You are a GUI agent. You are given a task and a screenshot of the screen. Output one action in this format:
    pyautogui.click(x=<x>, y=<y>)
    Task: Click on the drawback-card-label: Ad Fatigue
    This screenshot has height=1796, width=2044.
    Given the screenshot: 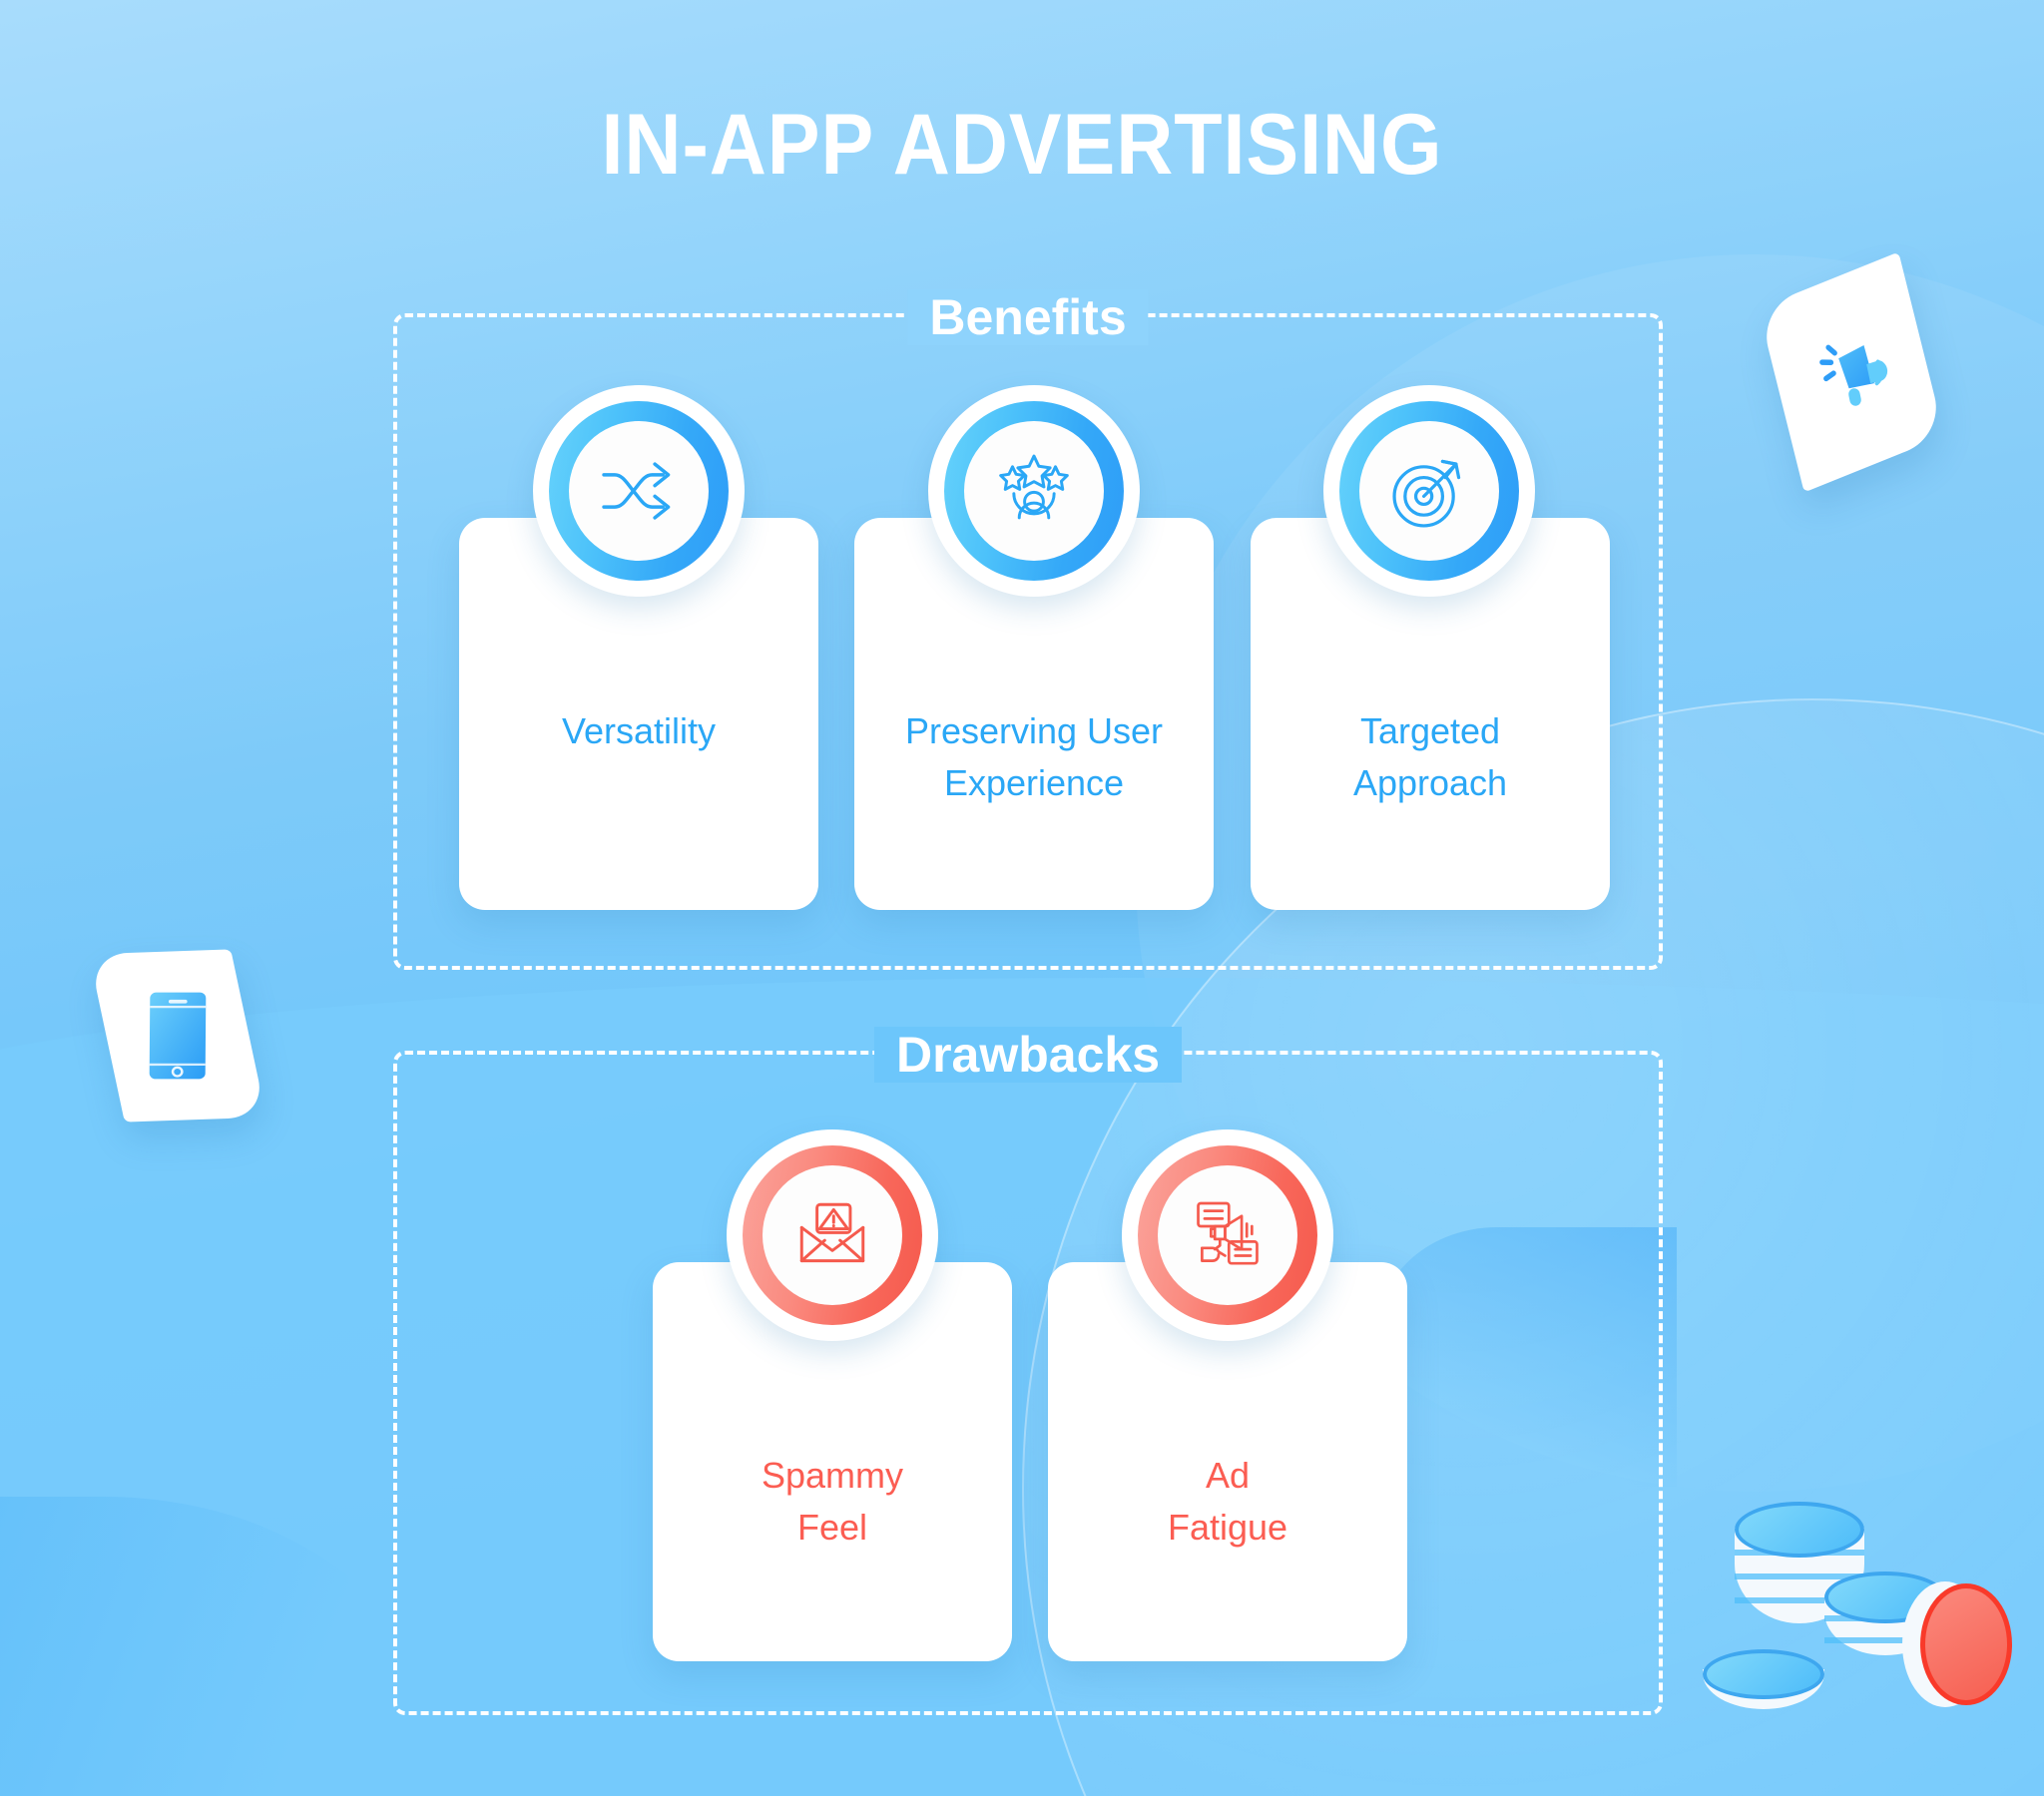 What is the action you would take?
    pyautogui.click(x=1227, y=1501)
    